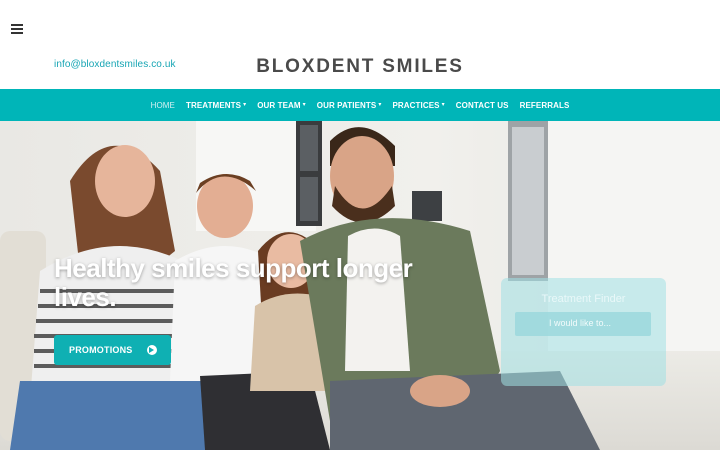 Image resolution: width=720 pixels, height=450 pixels. I want to click on nav-item-home: HOME, so click(163, 105).